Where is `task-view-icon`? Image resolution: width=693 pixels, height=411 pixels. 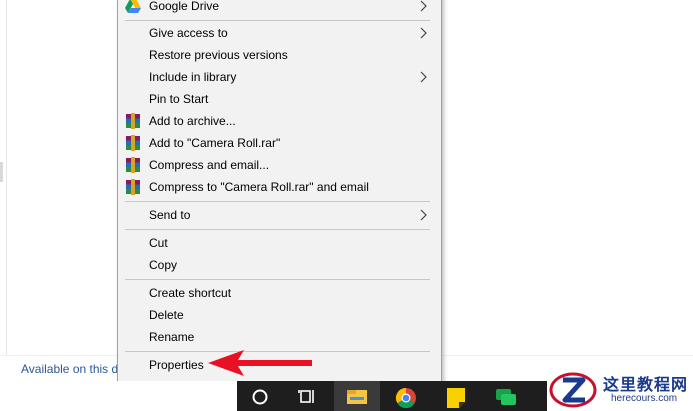 task-view-icon is located at coordinates (306, 396).